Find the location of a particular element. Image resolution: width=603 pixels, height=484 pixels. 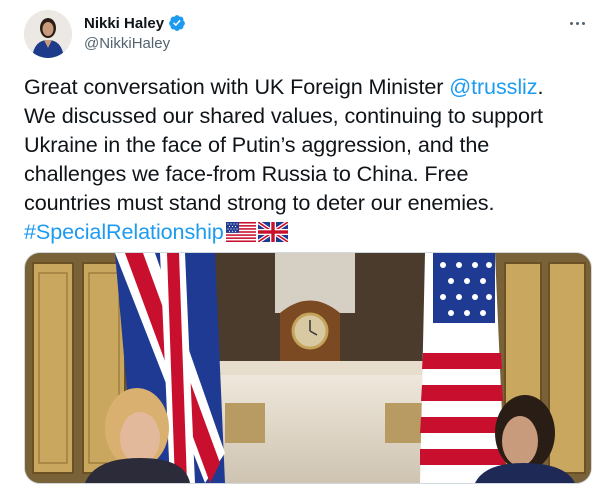

emoji-flags is located at coordinates (256, 234).